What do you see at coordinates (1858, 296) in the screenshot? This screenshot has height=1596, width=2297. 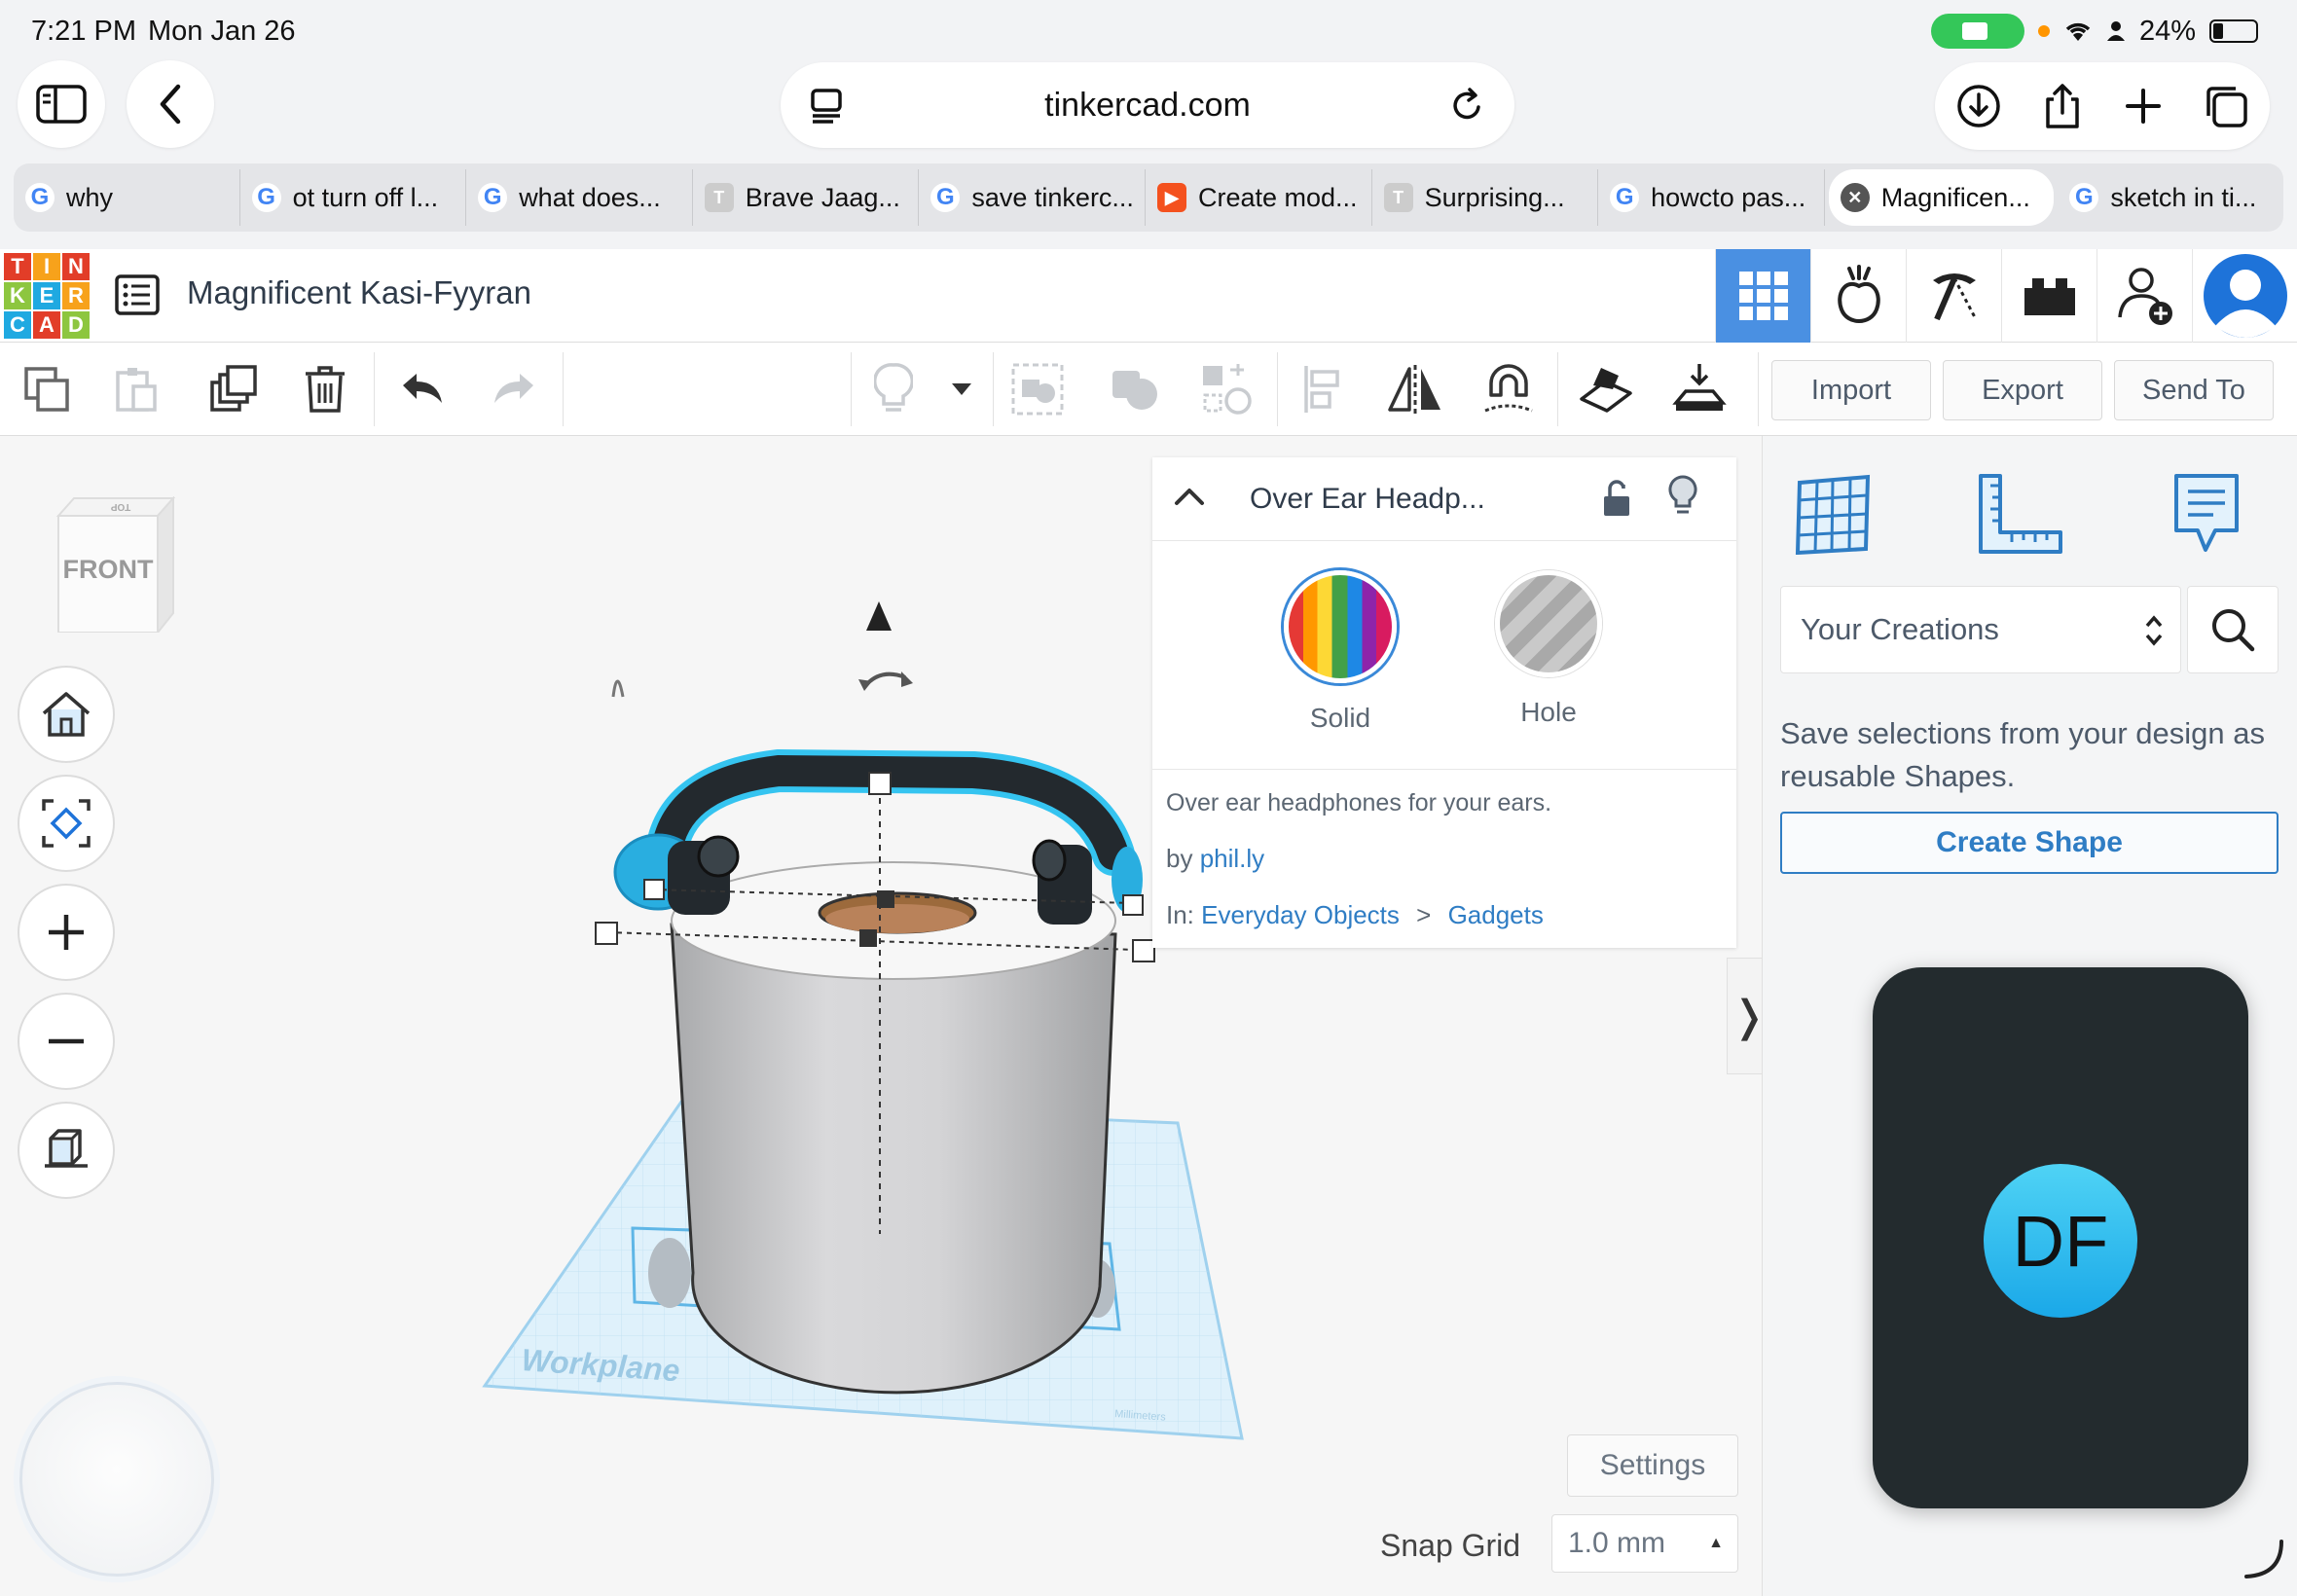 I see `sim-lab-button` at bounding box center [1858, 296].